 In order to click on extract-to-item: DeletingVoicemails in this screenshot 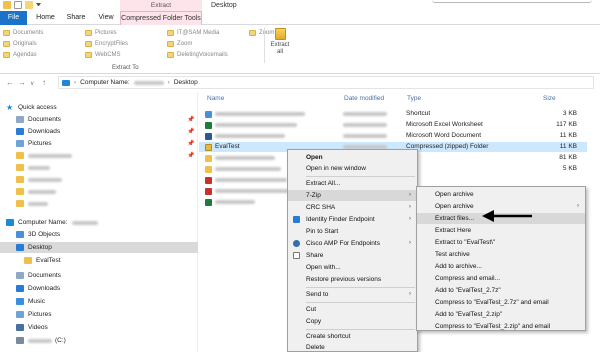, I will do `click(208, 54)`.